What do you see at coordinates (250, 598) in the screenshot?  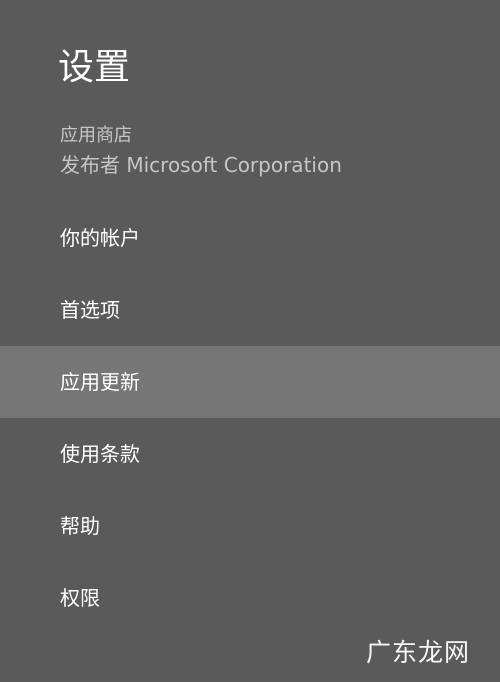 I see `menu-item-permissions: 权限` at bounding box center [250, 598].